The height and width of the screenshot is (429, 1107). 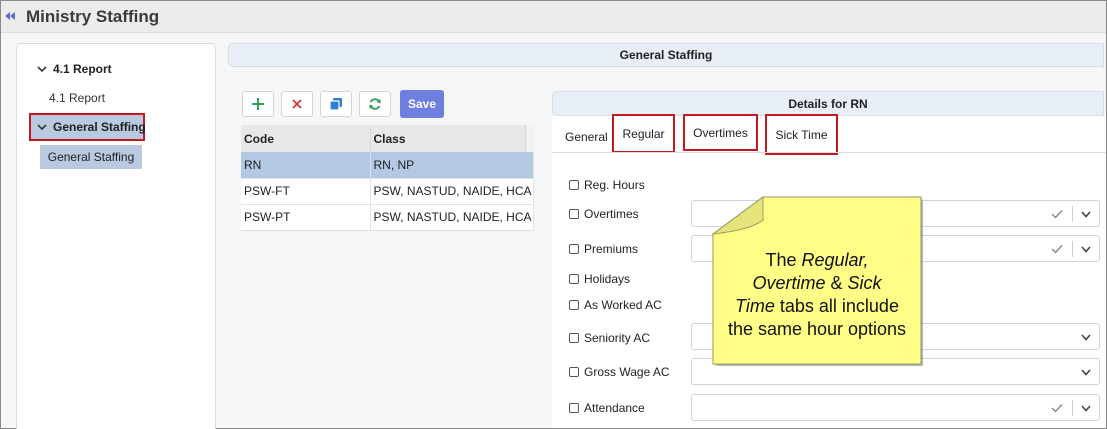 I want to click on table-row: PSW-PT PSW, NASTUD, NAIDE, HCA, so click(x=387, y=217).